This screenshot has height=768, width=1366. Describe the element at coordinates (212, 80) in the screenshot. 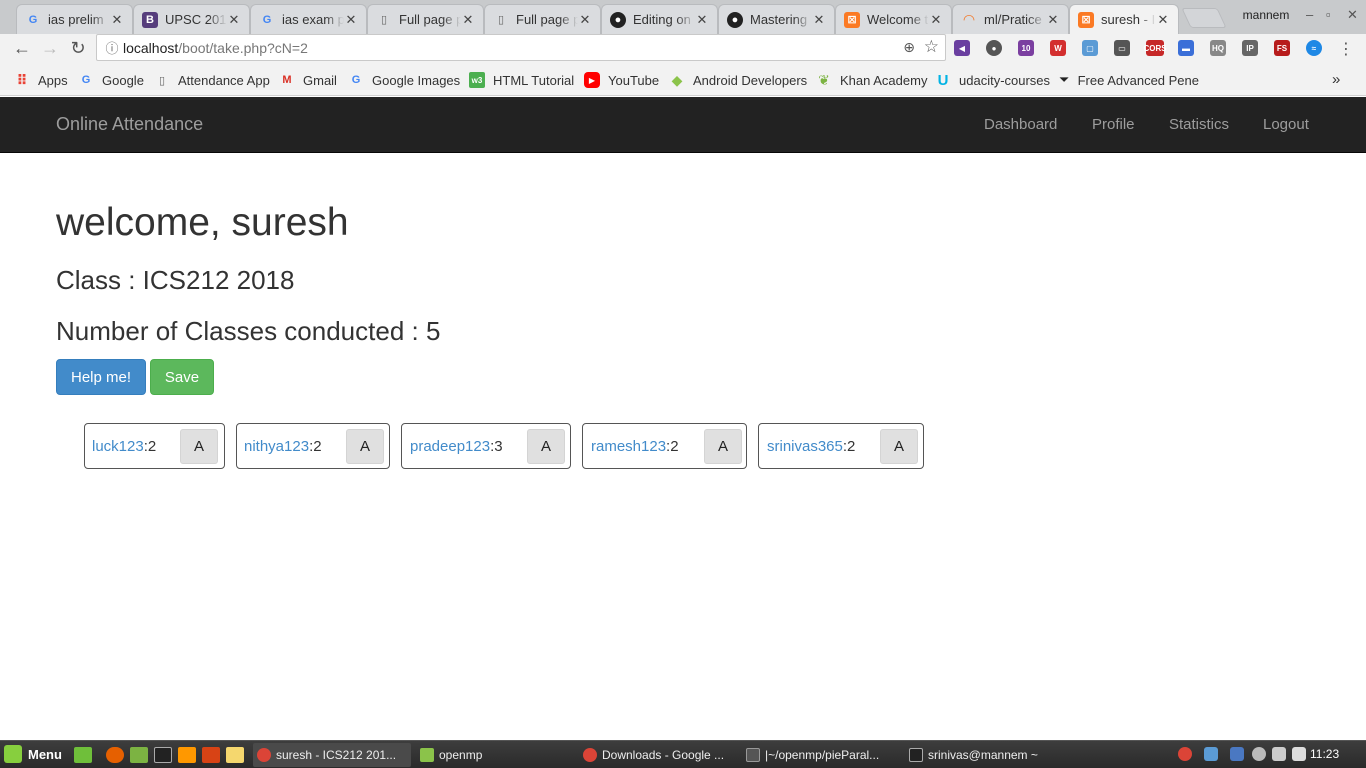

I see `bookmark-attendance-app: ▯ Attendance App` at that location.